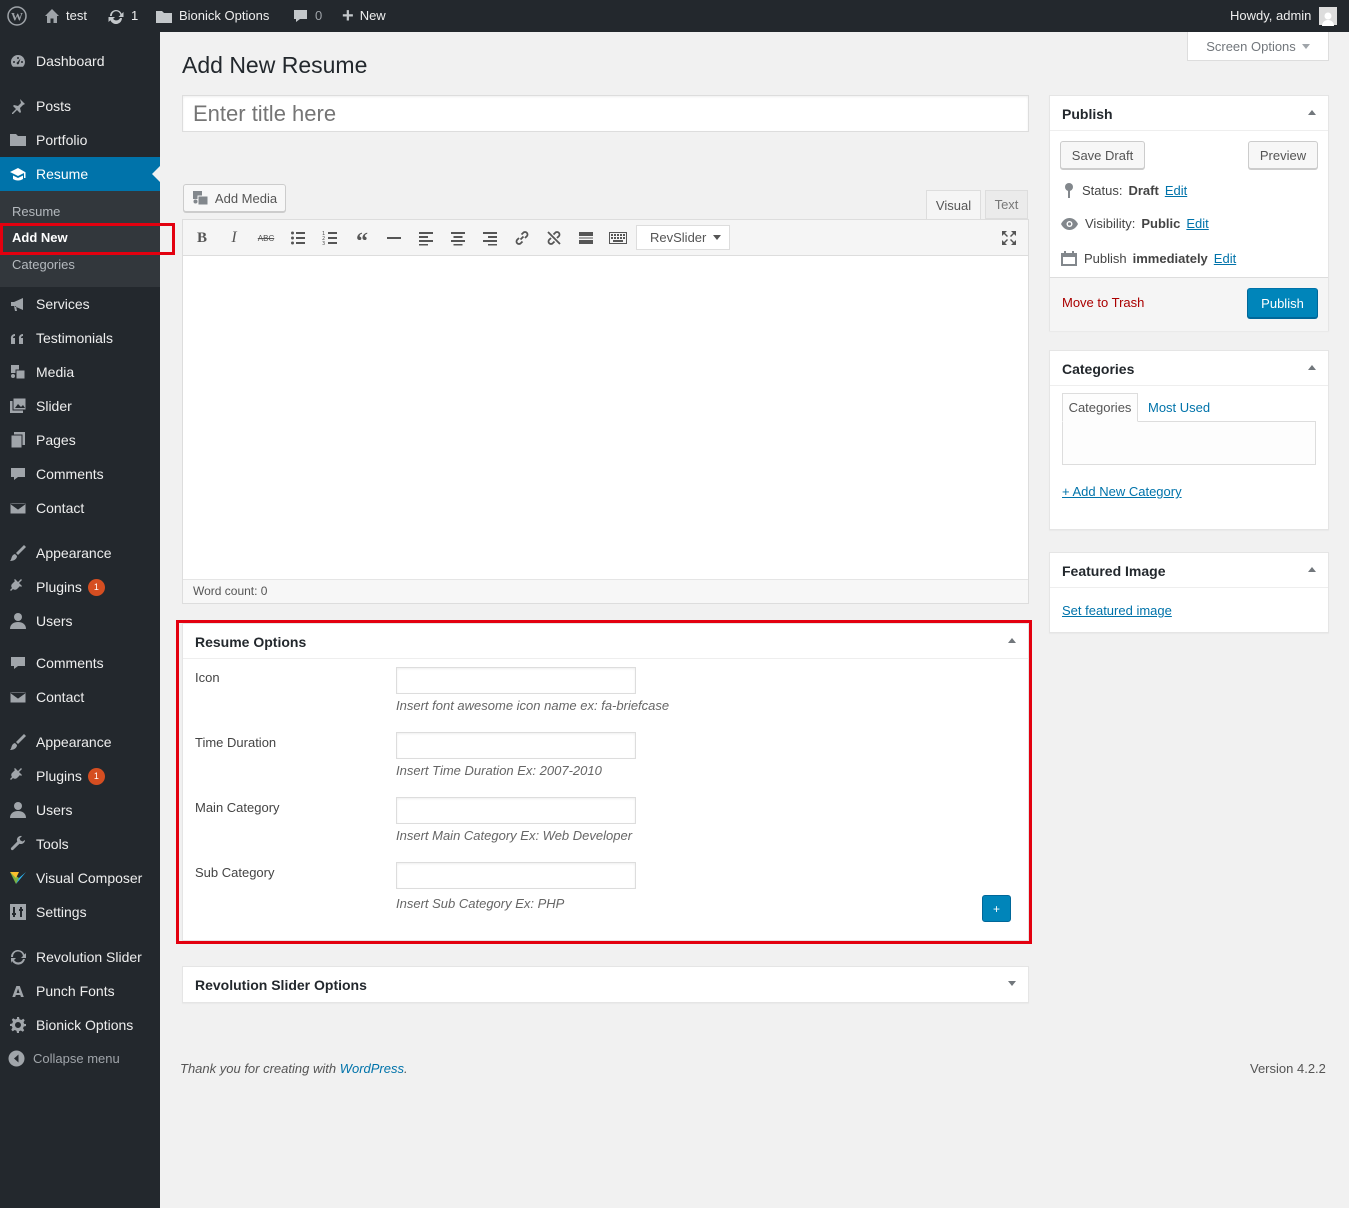 The image size is (1349, 1208). Describe the element at coordinates (80, 338) in the screenshot. I see `sidebar-item-testimonials: Testimonials` at that location.